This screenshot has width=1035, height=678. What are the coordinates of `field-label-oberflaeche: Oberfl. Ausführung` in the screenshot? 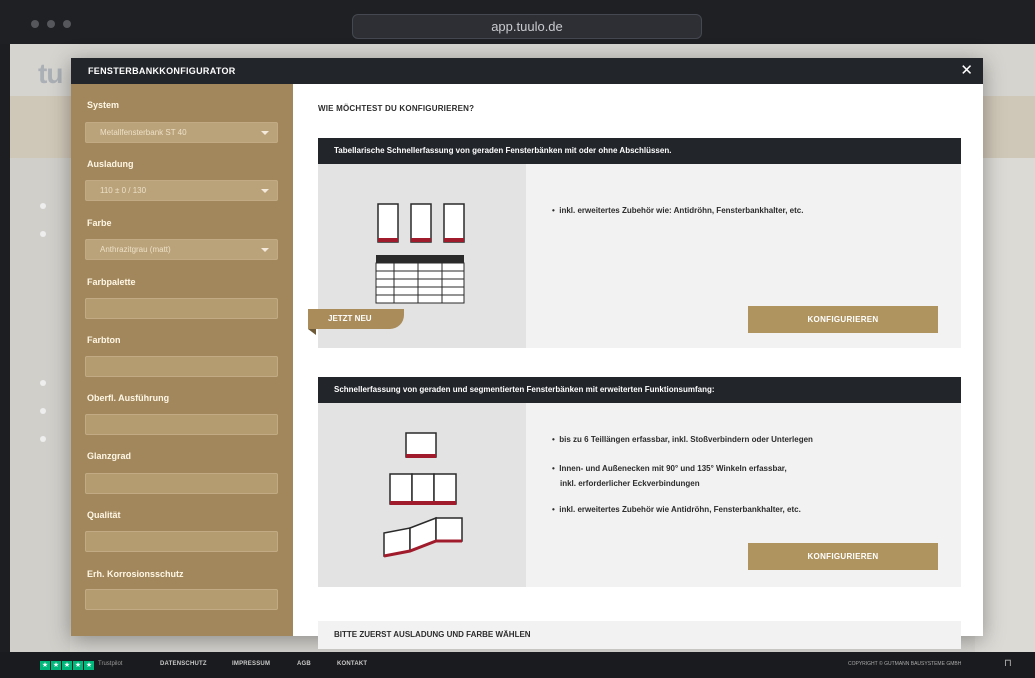 It's located at (128, 398).